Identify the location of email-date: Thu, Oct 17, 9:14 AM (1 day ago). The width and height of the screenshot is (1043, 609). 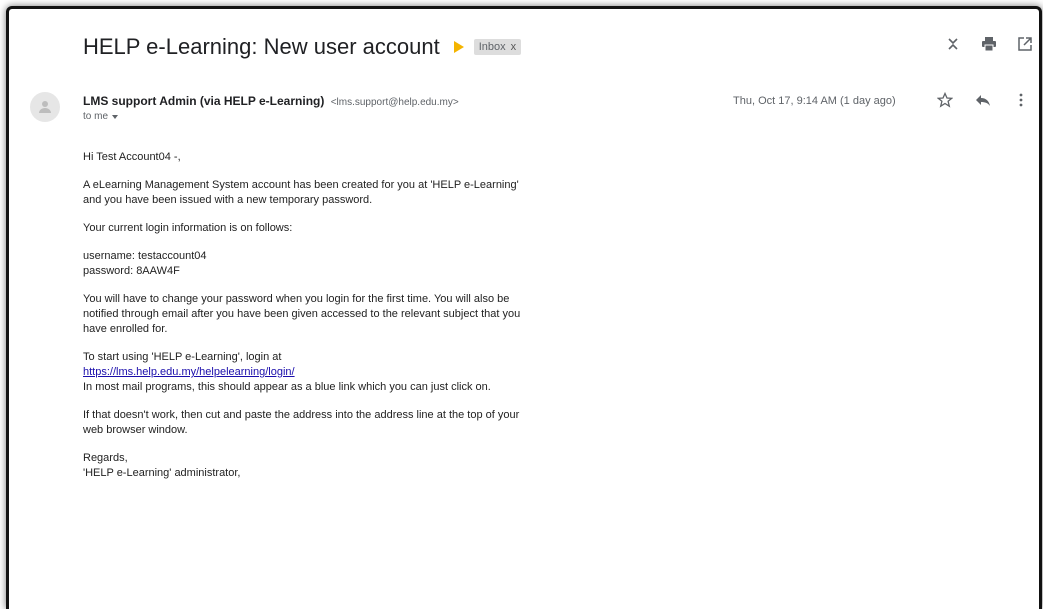
(814, 101).